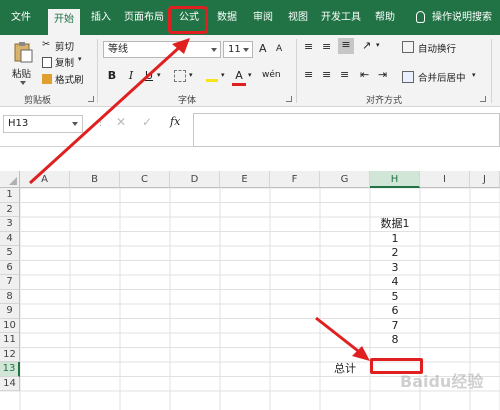 Image resolution: width=500 pixels, height=410 pixels. Describe the element at coordinates (395, 326) in the screenshot. I see `cell-h10: 7` at that location.